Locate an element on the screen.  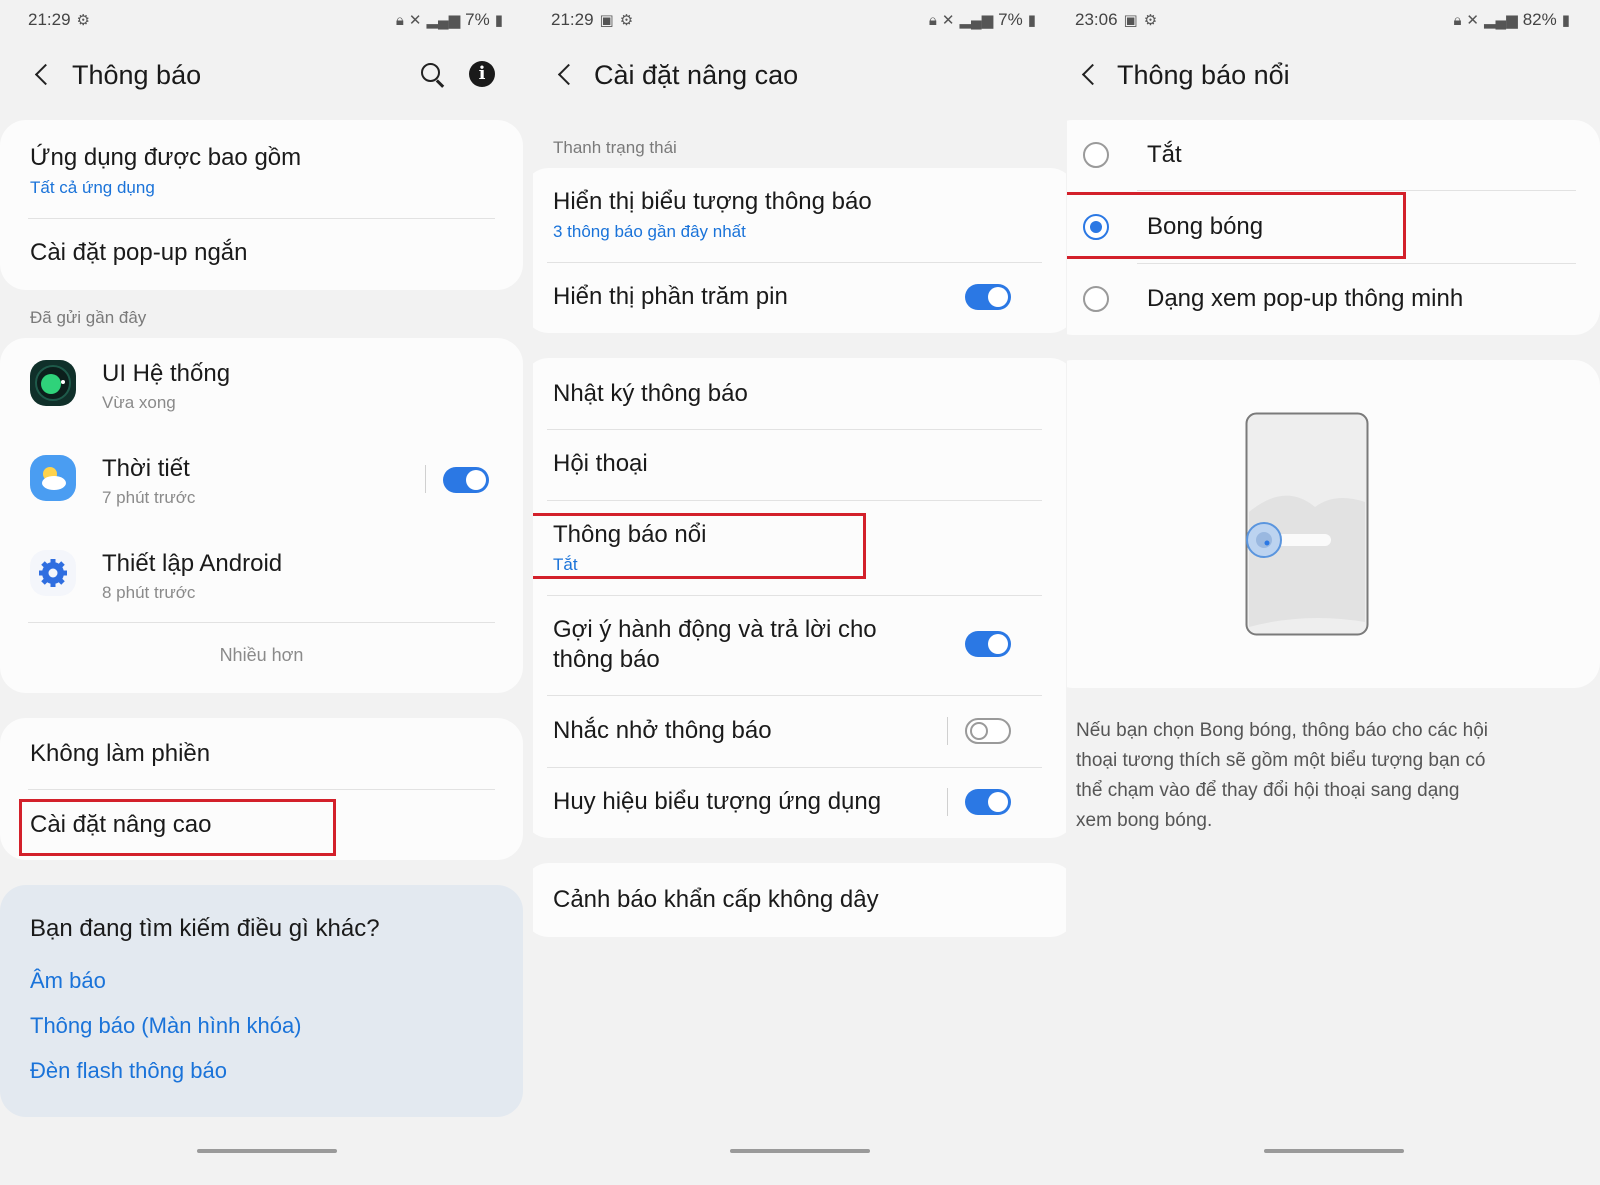
page-title: Cài đặt nâng cao is located at coordinates (696, 75).